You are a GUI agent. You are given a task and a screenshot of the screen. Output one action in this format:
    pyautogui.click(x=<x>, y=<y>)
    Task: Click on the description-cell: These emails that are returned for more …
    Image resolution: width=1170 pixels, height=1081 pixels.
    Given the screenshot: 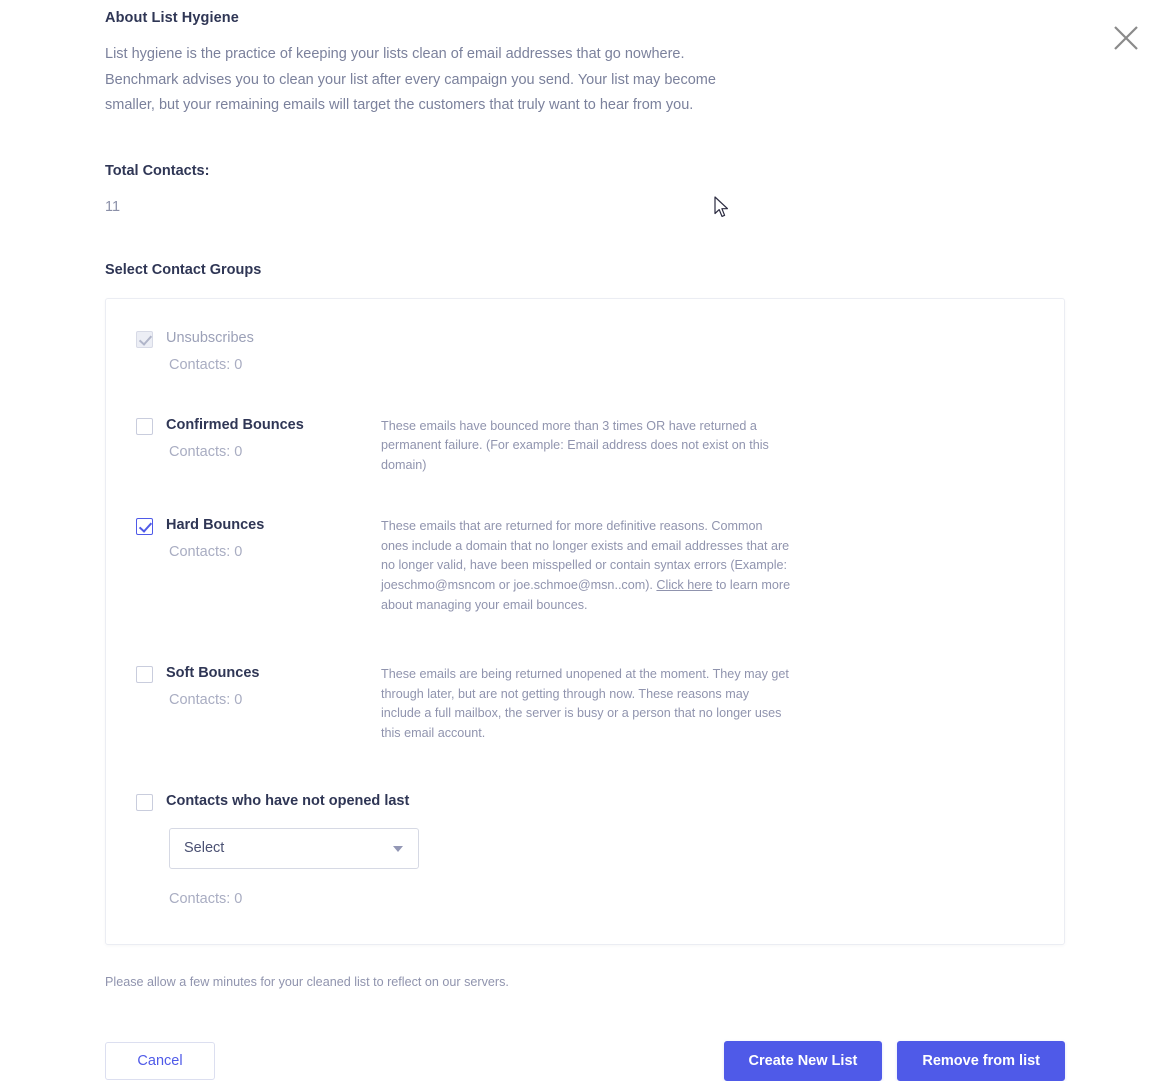 What is the action you would take?
    pyautogui.click(x=586, y=565)
    